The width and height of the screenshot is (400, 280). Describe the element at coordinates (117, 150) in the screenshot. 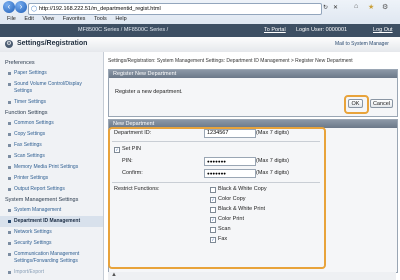

I see `set-pin-checkbox: ✓` at that location.